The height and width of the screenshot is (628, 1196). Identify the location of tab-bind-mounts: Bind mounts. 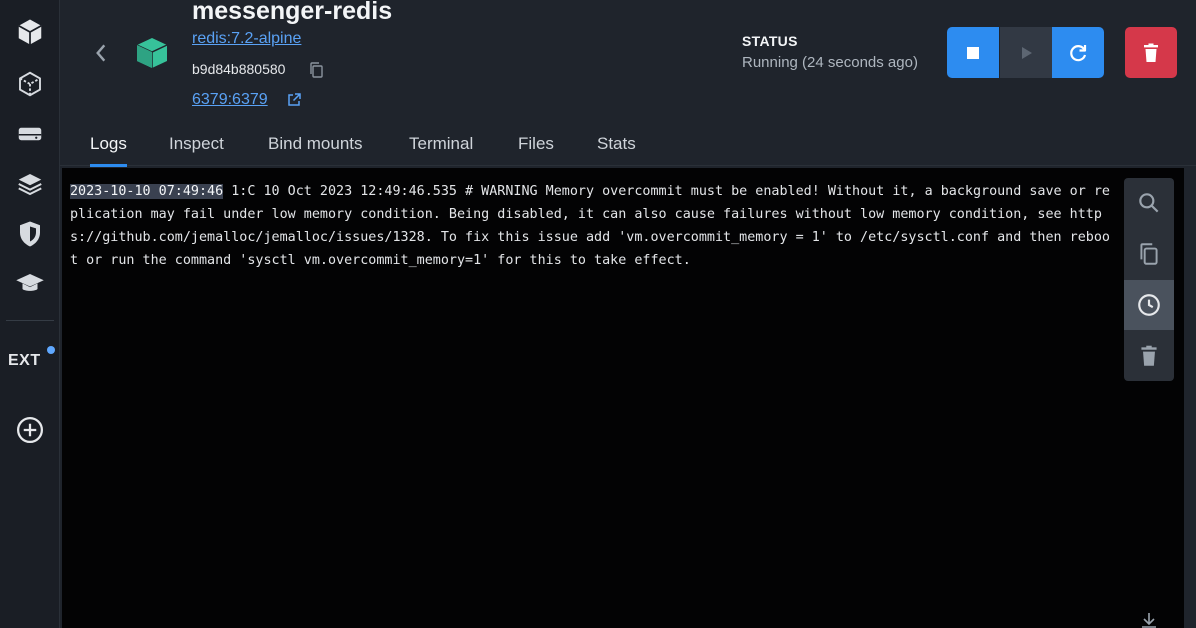
(315, 149).